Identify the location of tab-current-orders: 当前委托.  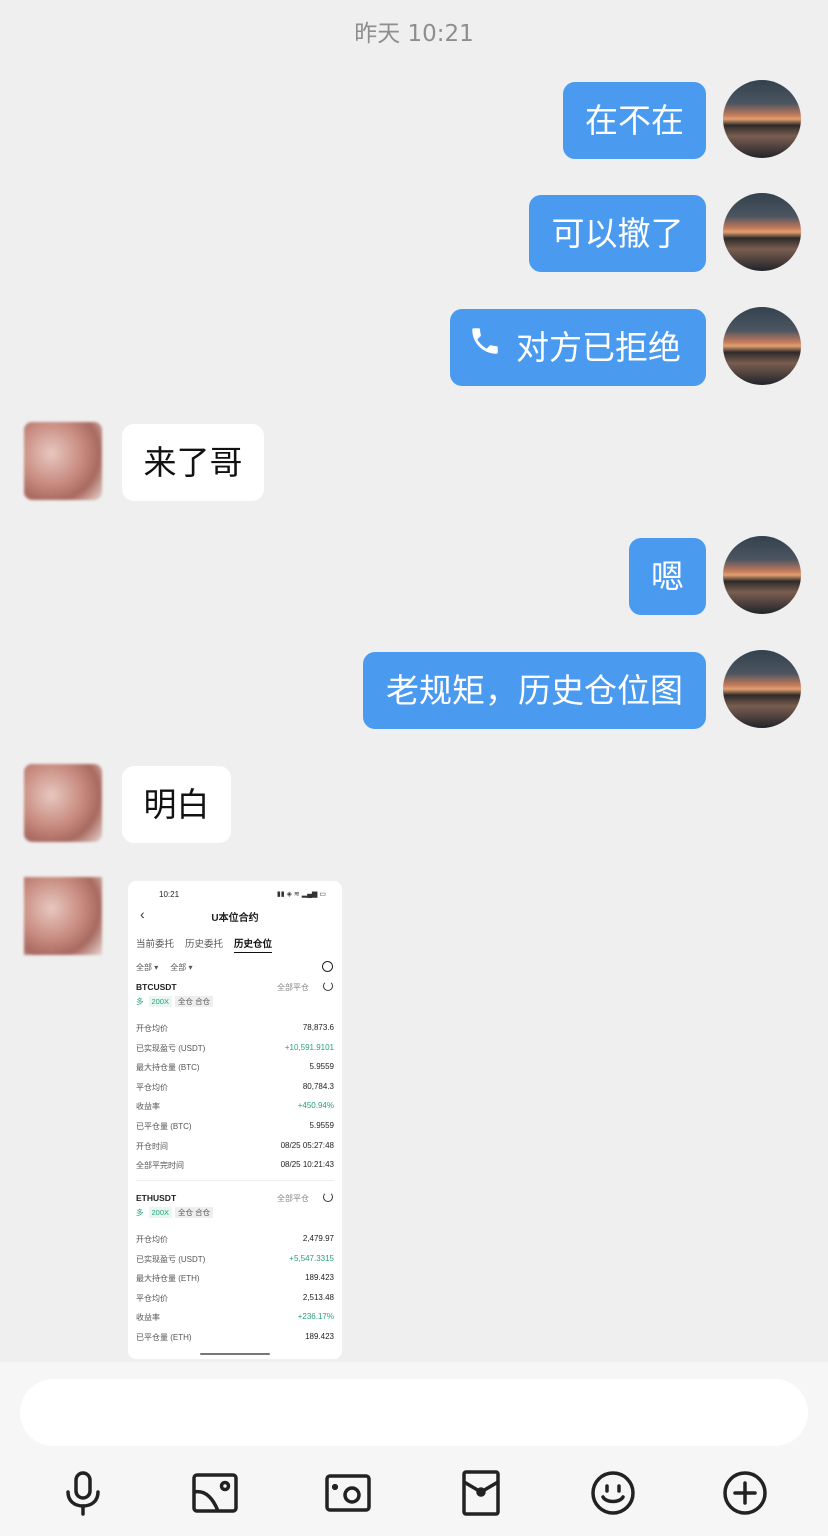
(155, 944).